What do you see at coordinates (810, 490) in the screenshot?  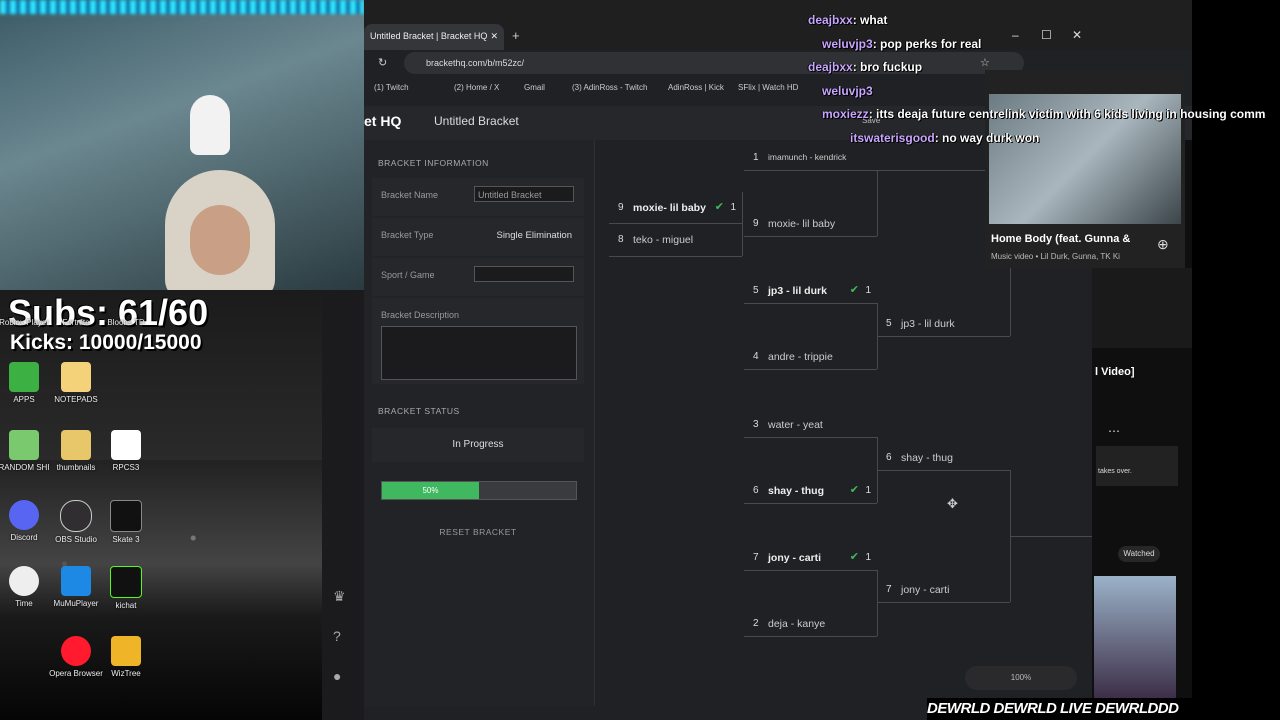 I see `slot: 6 shay - thug ✔ 1` at bounding box center [810, 490].